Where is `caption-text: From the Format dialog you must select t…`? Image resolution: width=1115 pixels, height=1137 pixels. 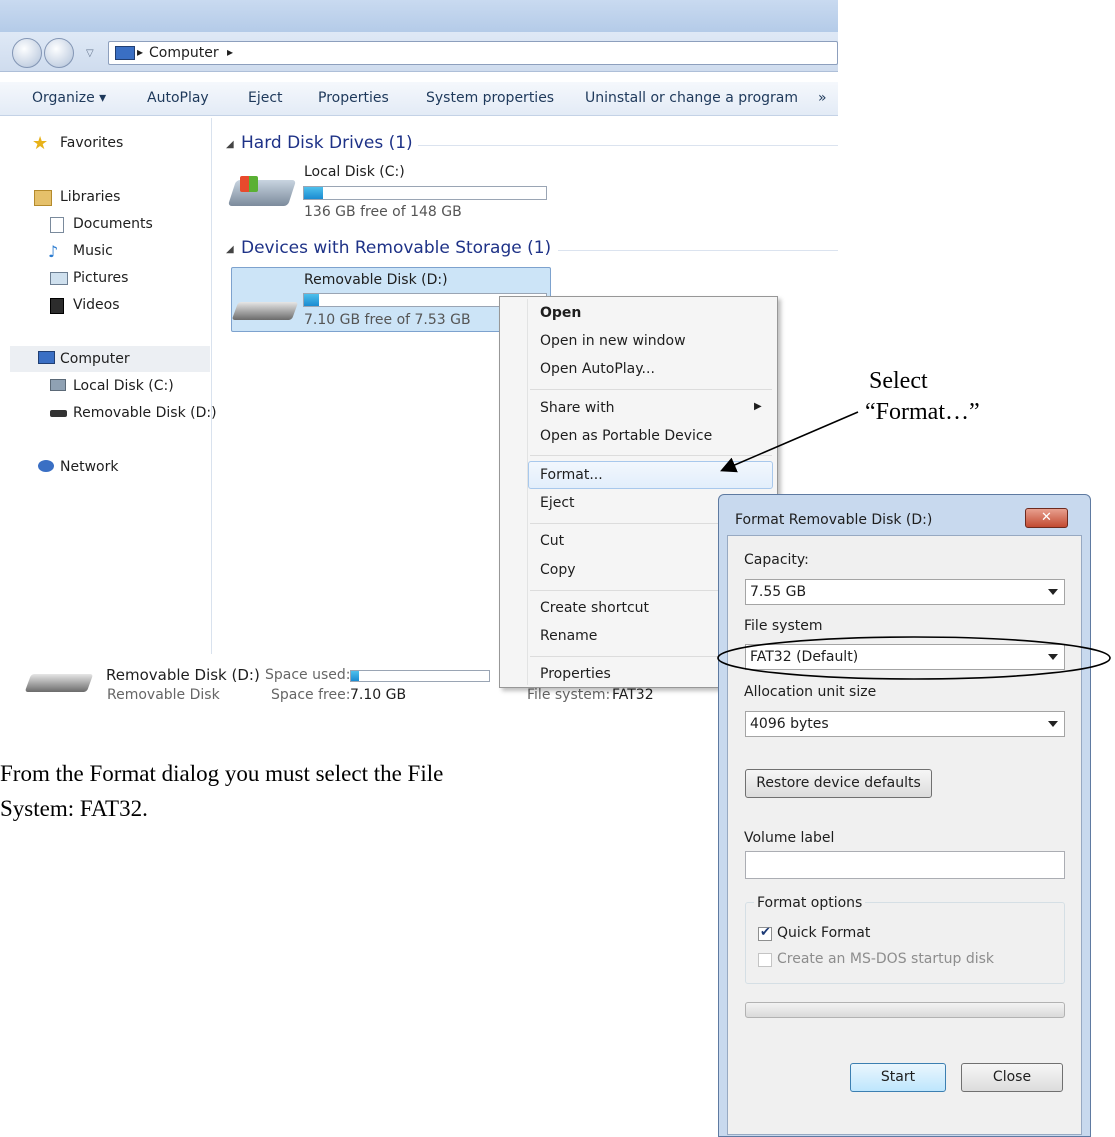 caption-text: From the Format dialog you must select t… is located at coordinates (222, 791).